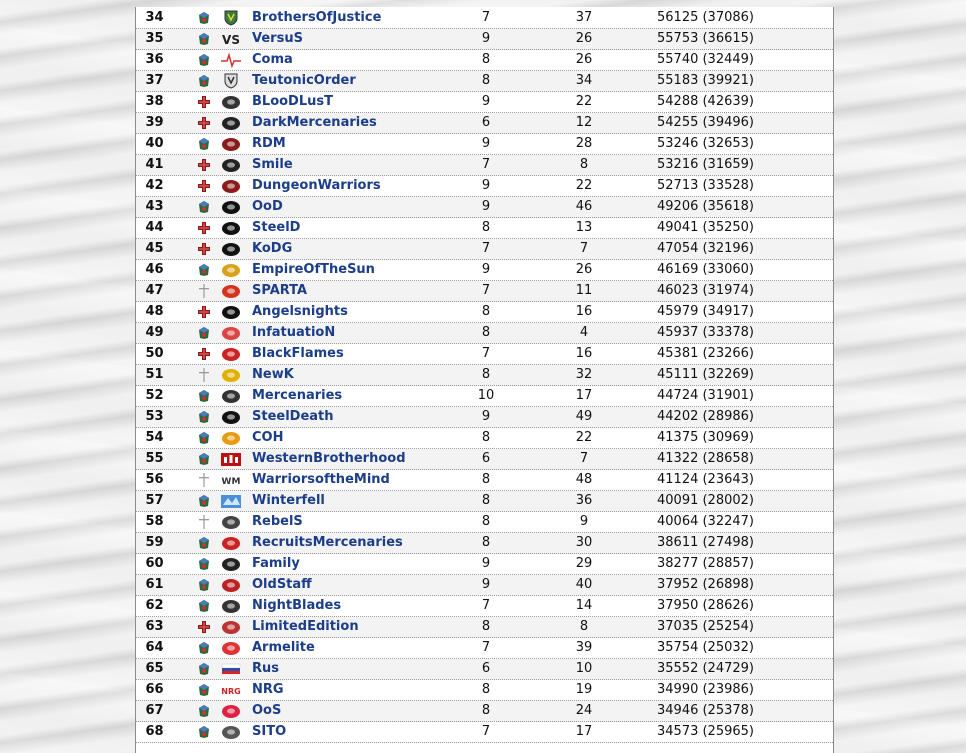 The width and height of the screenshot is (966, 753). Describe the element at coordinates (705, 290) in the screenshot. I see `points-cell: 46023 (31974)` at that location.